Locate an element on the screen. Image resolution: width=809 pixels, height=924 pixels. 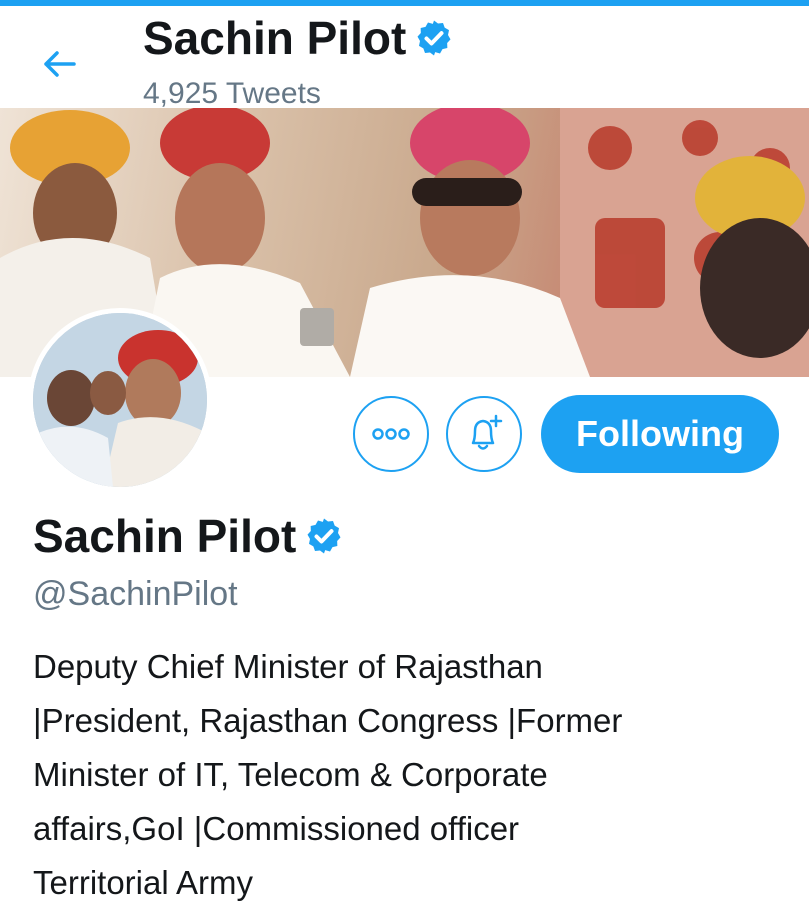
back-button is located at coordinates (60, 64).